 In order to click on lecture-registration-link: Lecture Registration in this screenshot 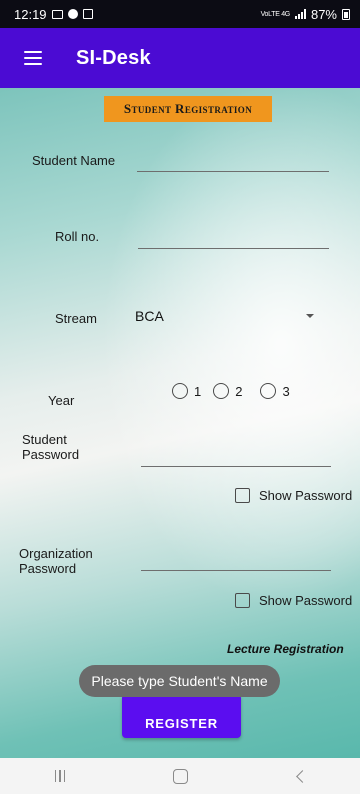, I will do `click(285, 649)`.